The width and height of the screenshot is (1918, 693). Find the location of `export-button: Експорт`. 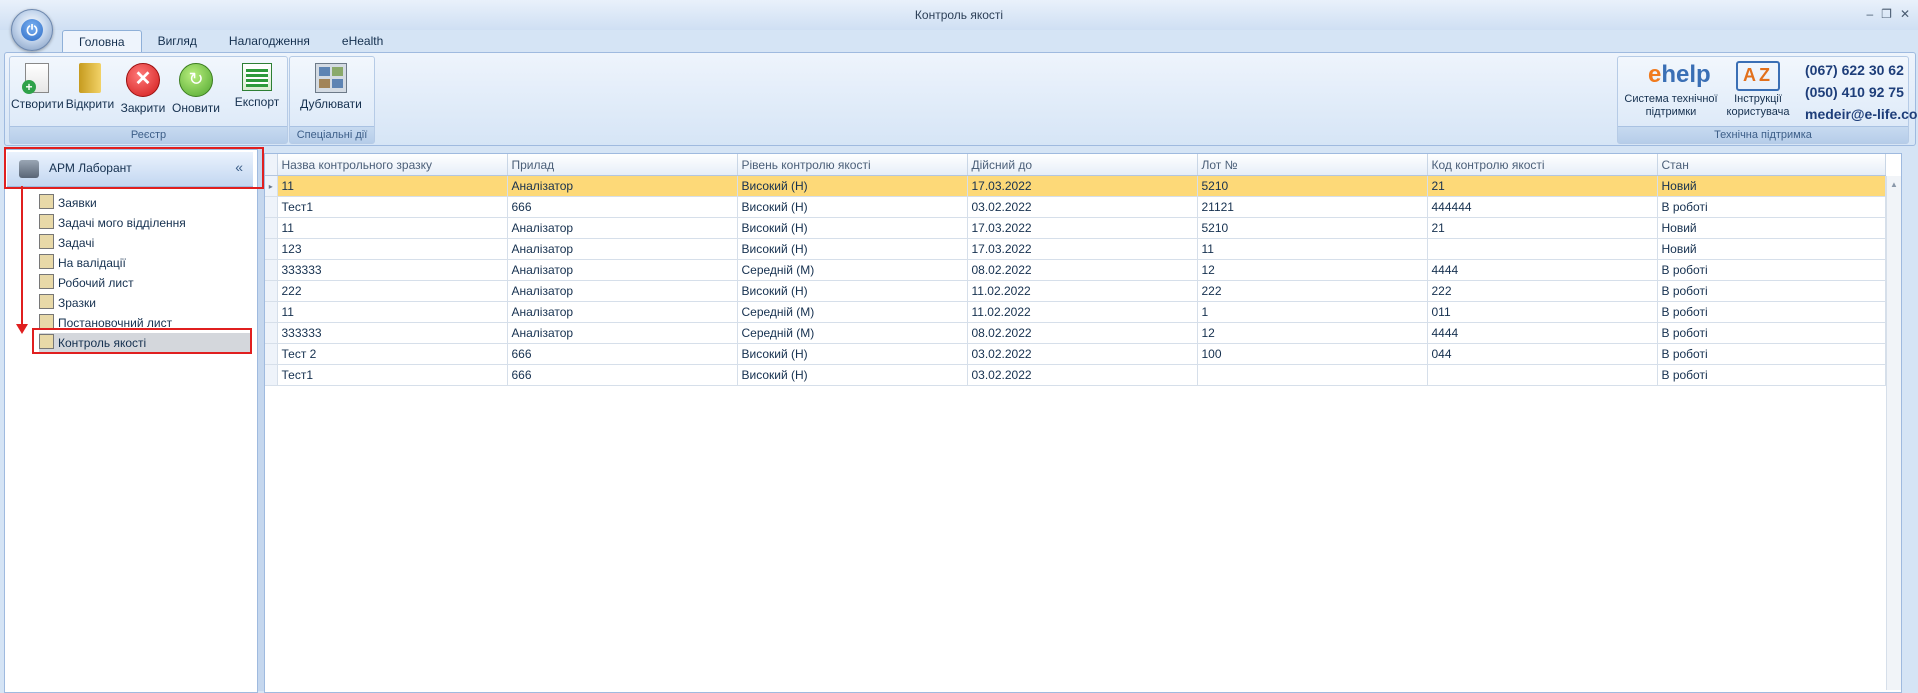

export-button: Експорт is located at coordinates (257, 92).